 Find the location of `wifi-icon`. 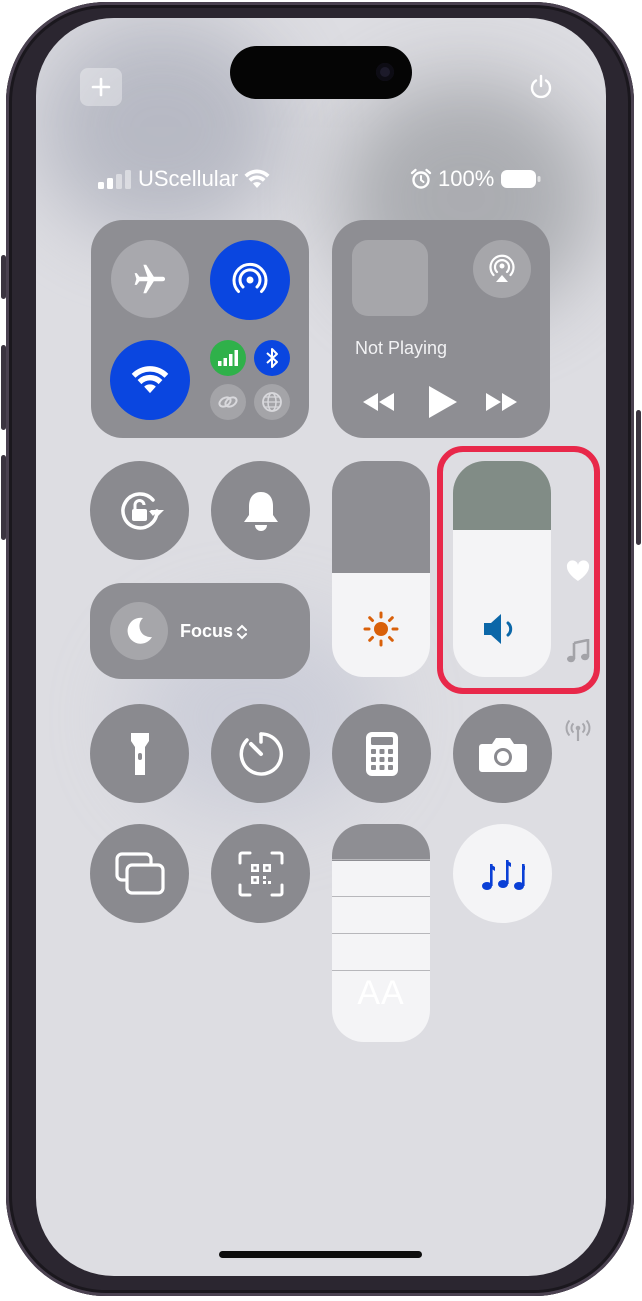

wifi-icon is located at coordinates (150, 380).